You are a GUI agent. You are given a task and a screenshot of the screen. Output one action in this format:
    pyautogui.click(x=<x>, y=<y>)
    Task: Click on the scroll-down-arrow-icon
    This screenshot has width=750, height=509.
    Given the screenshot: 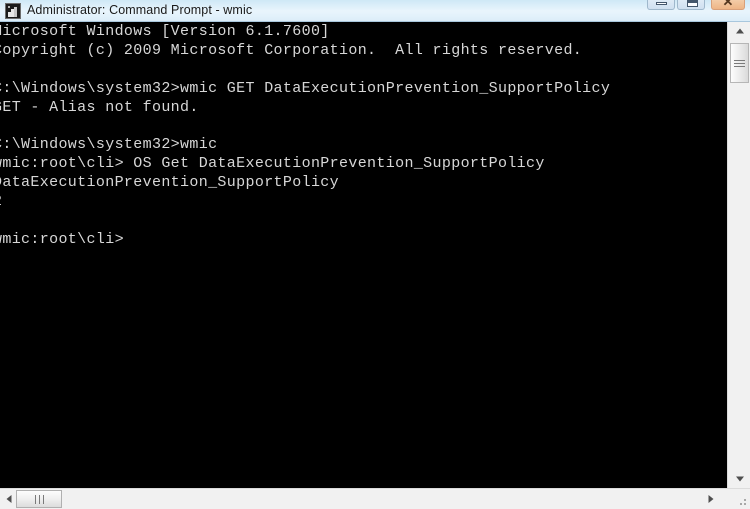 What is the action you would take?
    pyautogui.click(x=739, y=479)
    